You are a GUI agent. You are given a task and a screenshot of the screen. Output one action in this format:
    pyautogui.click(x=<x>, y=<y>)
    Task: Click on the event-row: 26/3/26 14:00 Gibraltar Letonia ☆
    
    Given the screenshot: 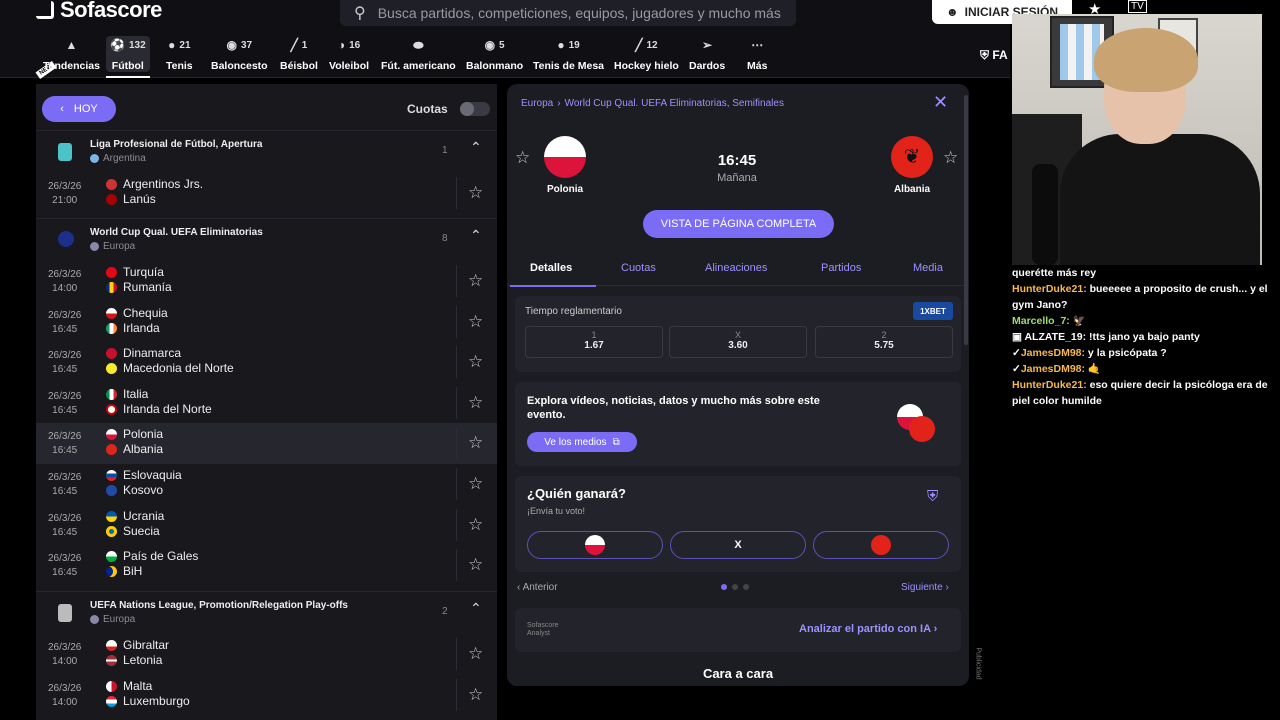 What is the action you would take?
    pyautogui.click(x=266, y=654)
    